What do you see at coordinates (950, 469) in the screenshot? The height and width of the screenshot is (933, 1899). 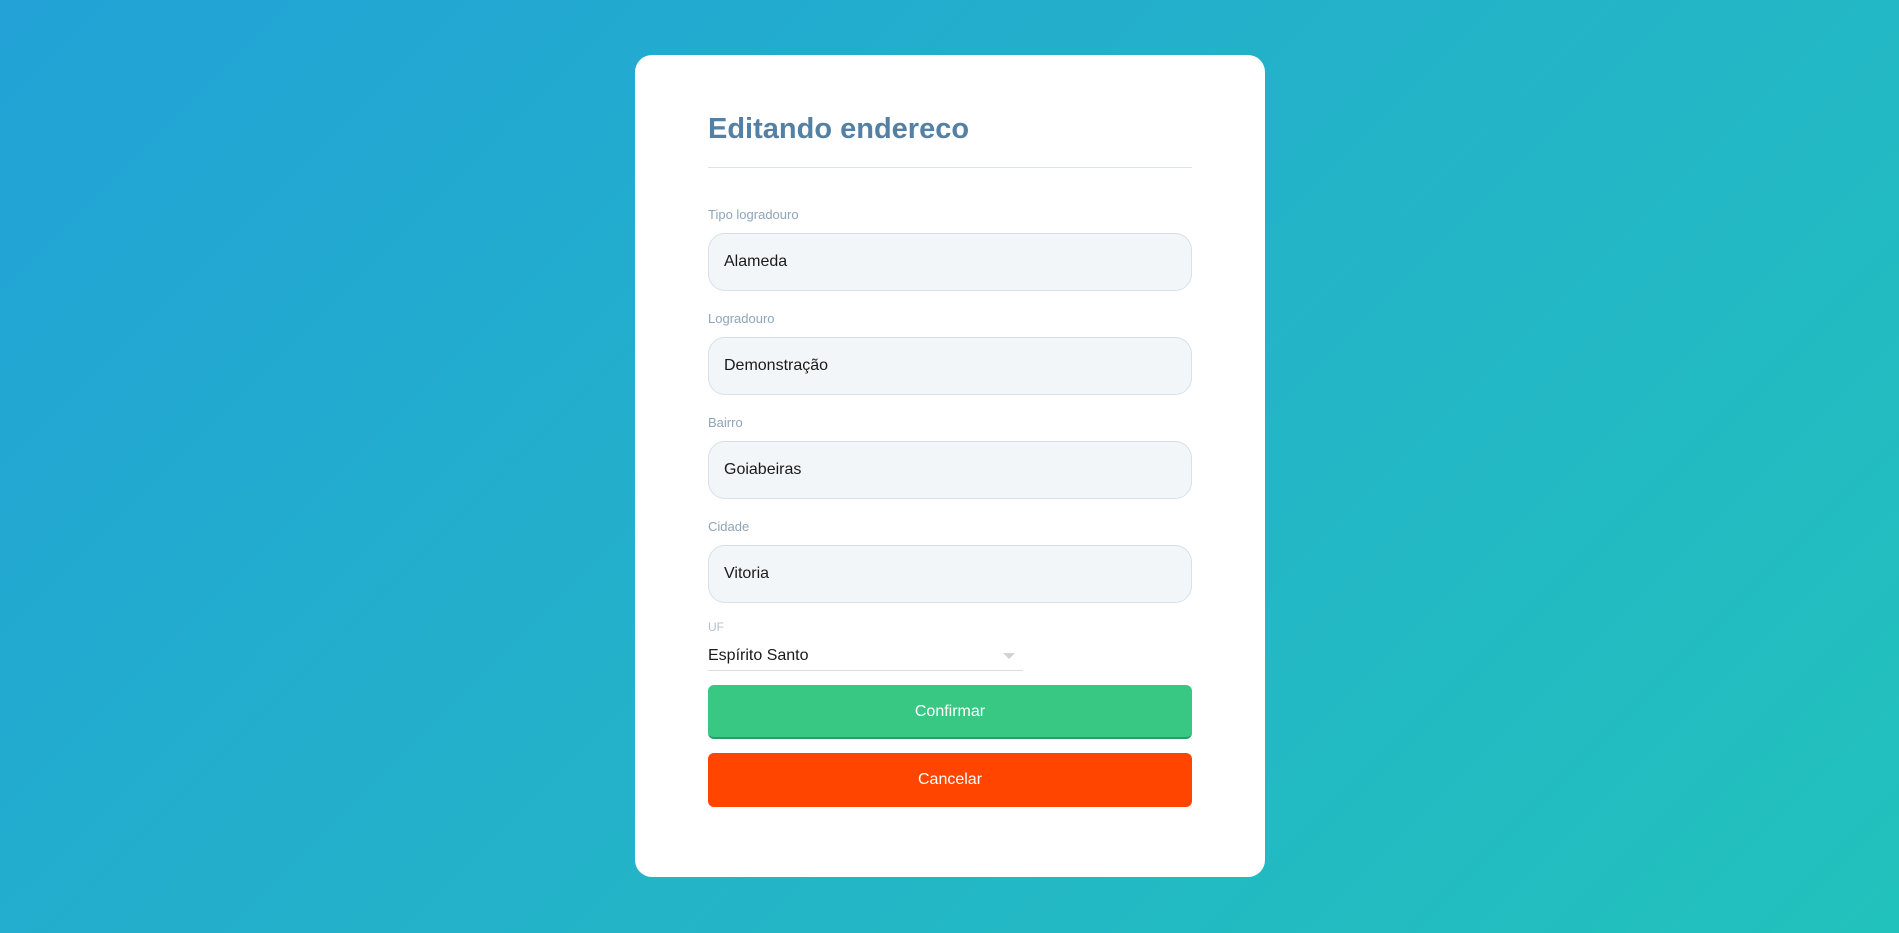 I see `bairro-input` at bounding box center [950, 469].